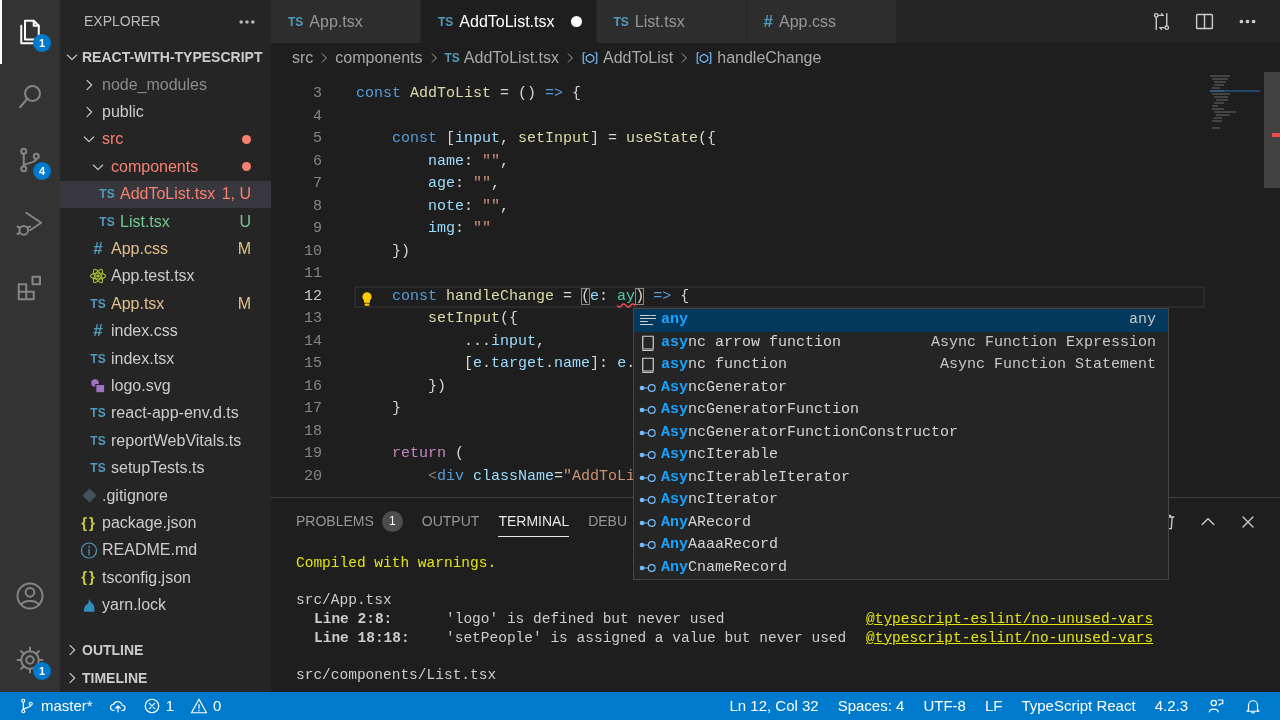 This screenshot has width=1280, height=720. I want to click on status-item: 4.2.3, so click(1171, 706).